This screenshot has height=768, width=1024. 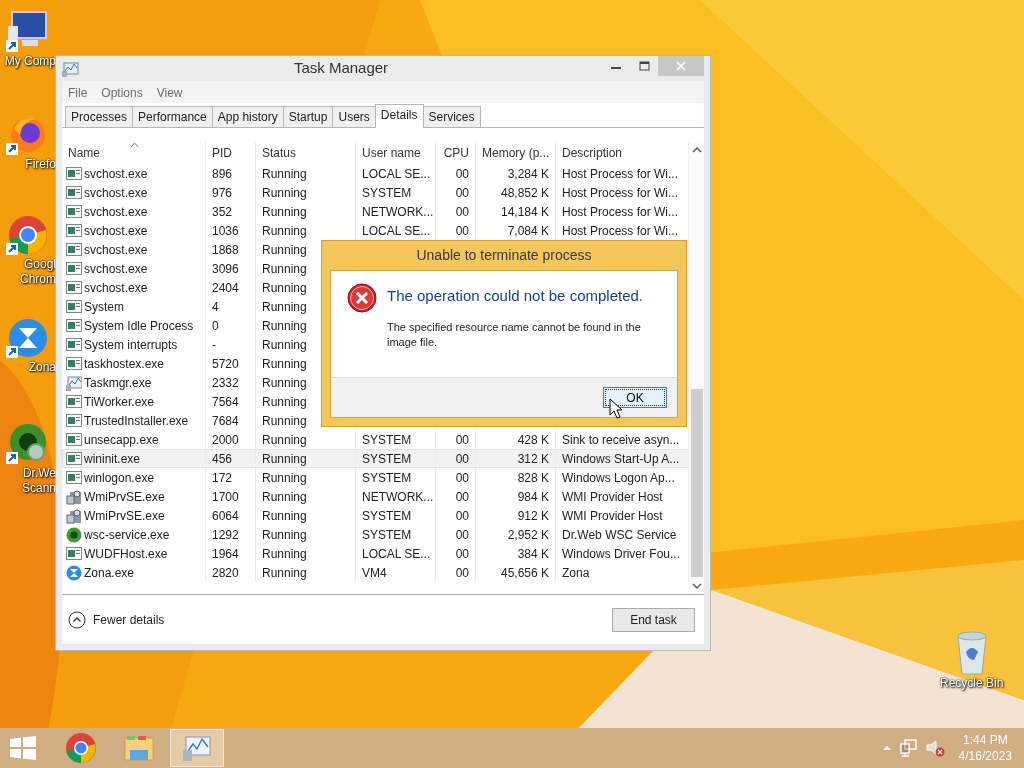 I want to click on table-cell-text: VM4, so click(x=374, y=573).